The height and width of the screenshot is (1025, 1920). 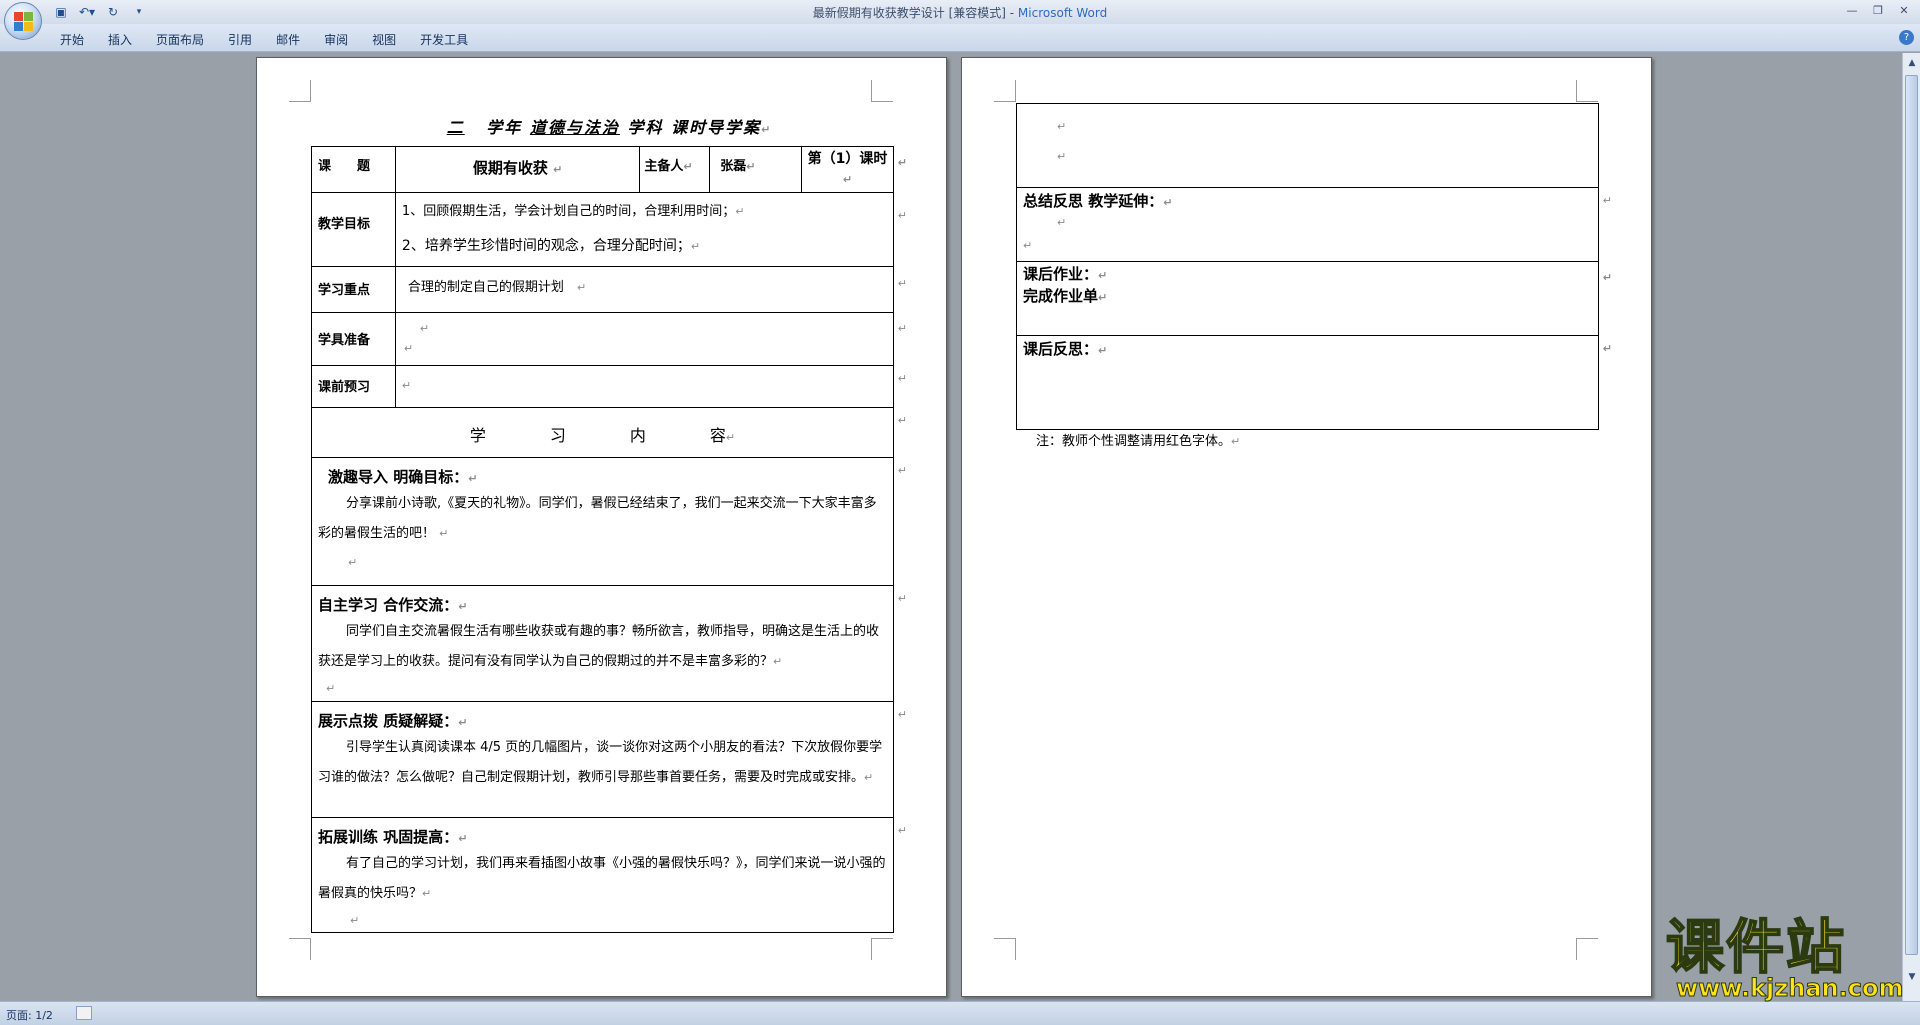 I want to click on preparer-value: 张磊, so click(x=733, y=166).